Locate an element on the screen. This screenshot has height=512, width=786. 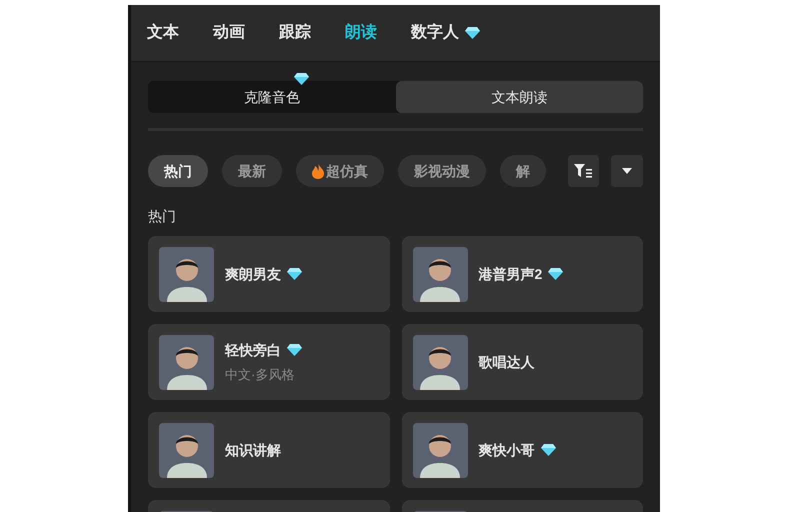
voice-name: 爽朗男友 is located at coordinates (253, 274).